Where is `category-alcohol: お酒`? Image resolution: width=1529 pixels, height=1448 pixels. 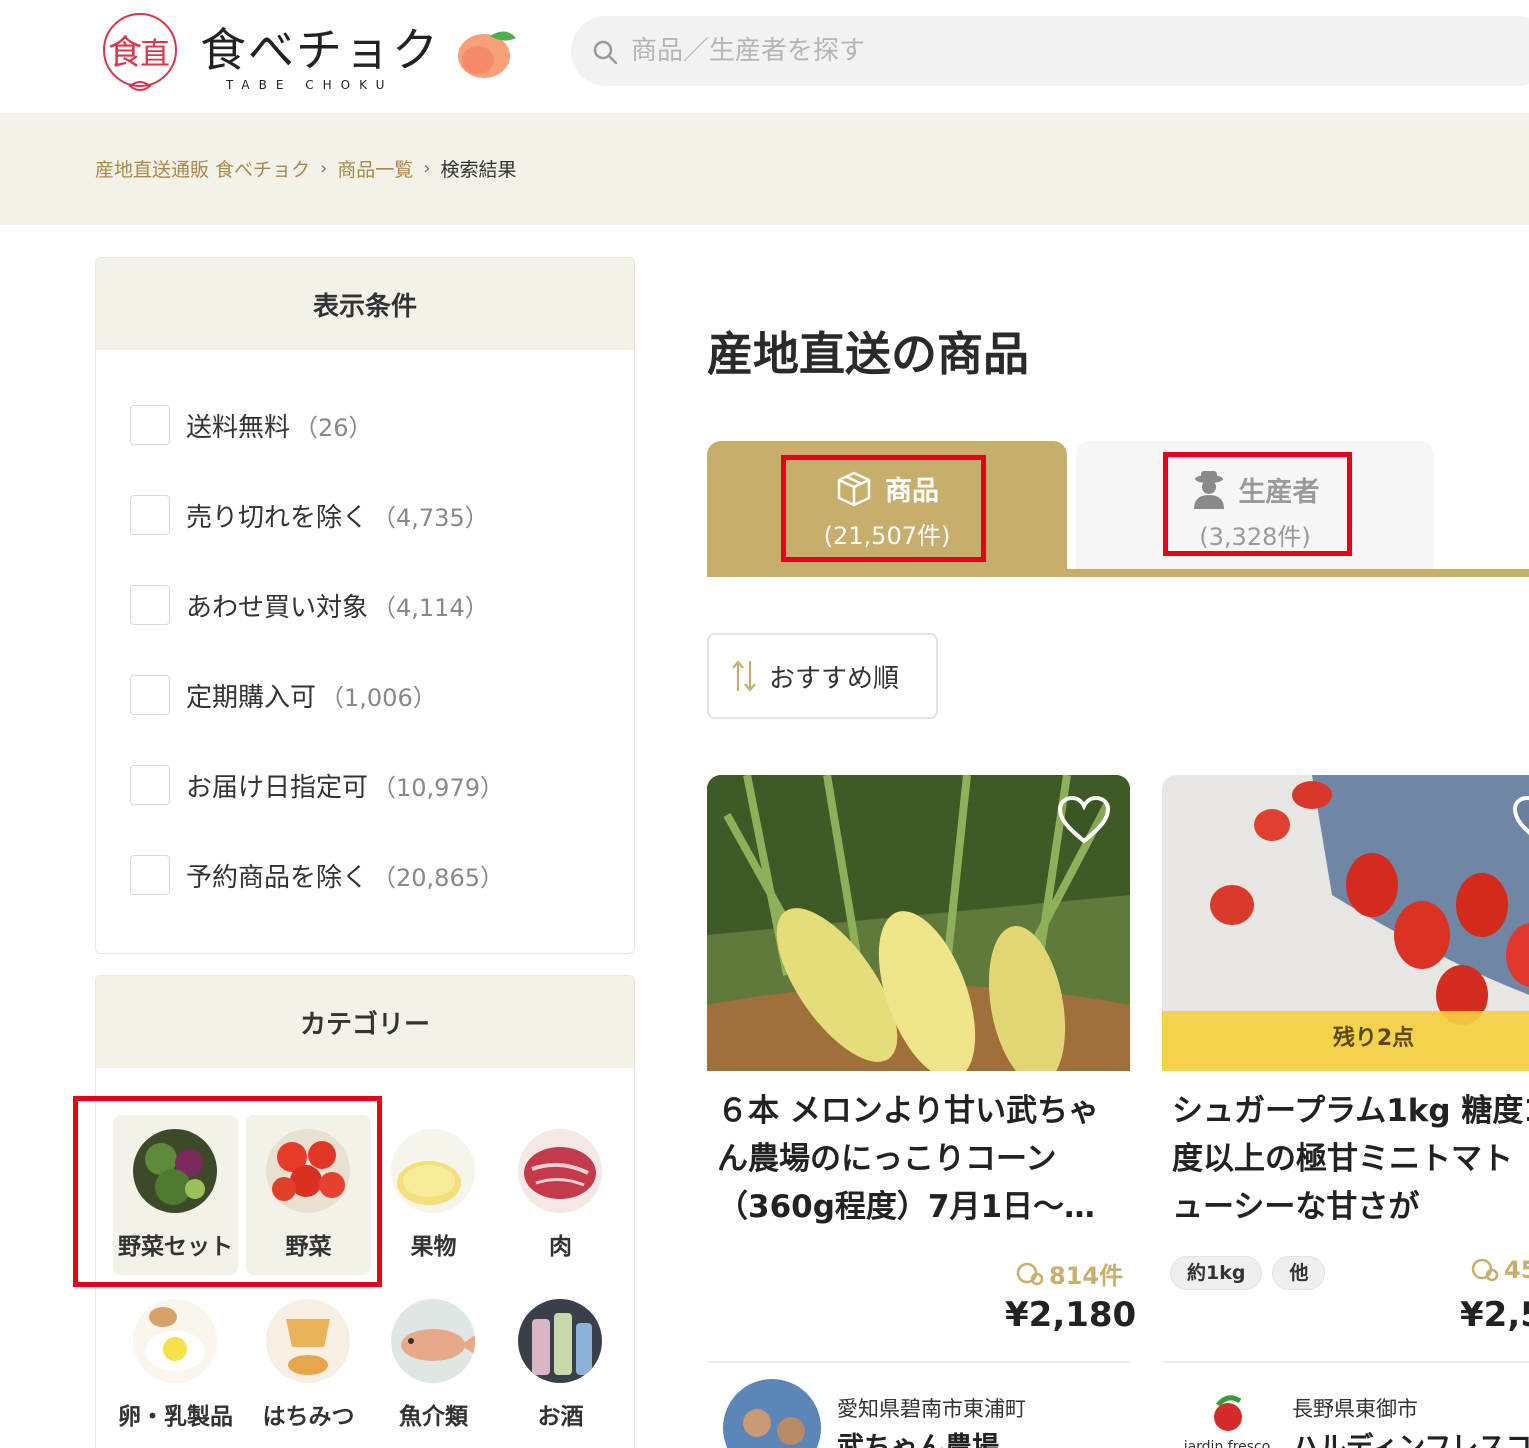 category-alcohol: お酒 is located at coordinates (560, 1365).